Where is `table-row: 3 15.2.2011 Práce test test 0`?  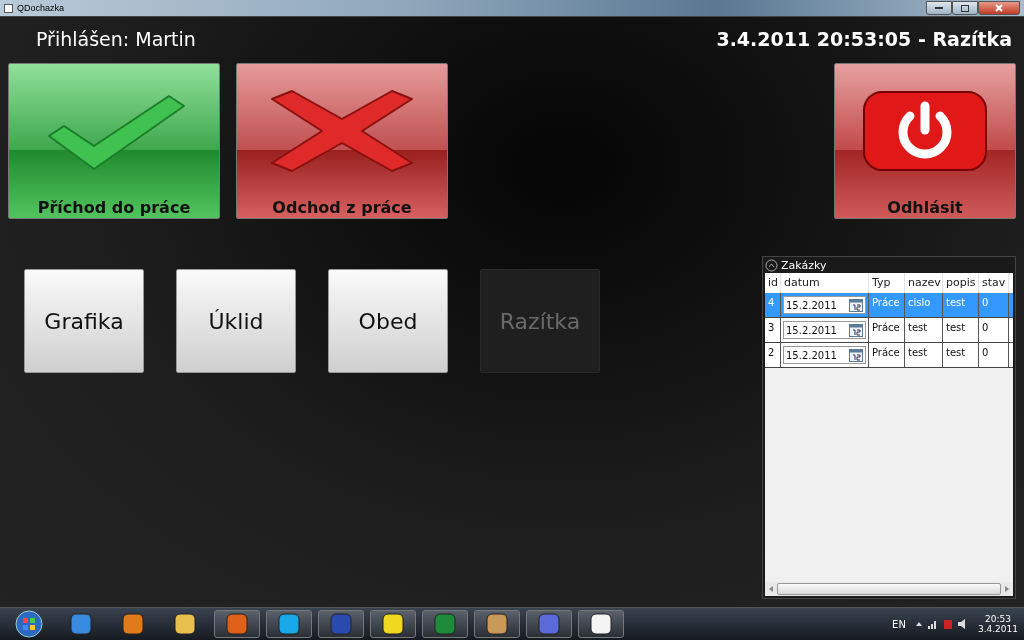 table-row: 3 15.2.2011 Práce test test 0 is located at coordinates (889, 330).